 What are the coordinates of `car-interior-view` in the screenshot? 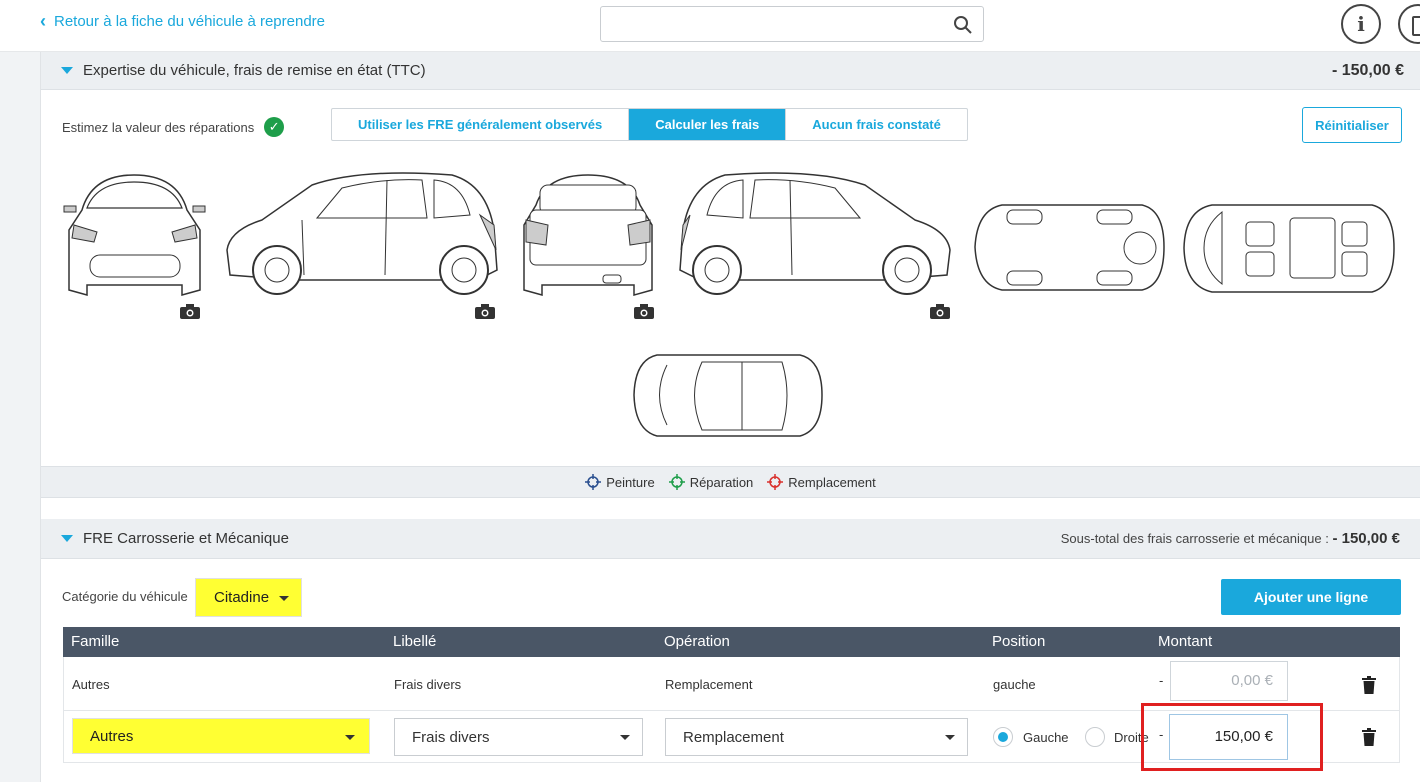 It's located at (1289, 248).